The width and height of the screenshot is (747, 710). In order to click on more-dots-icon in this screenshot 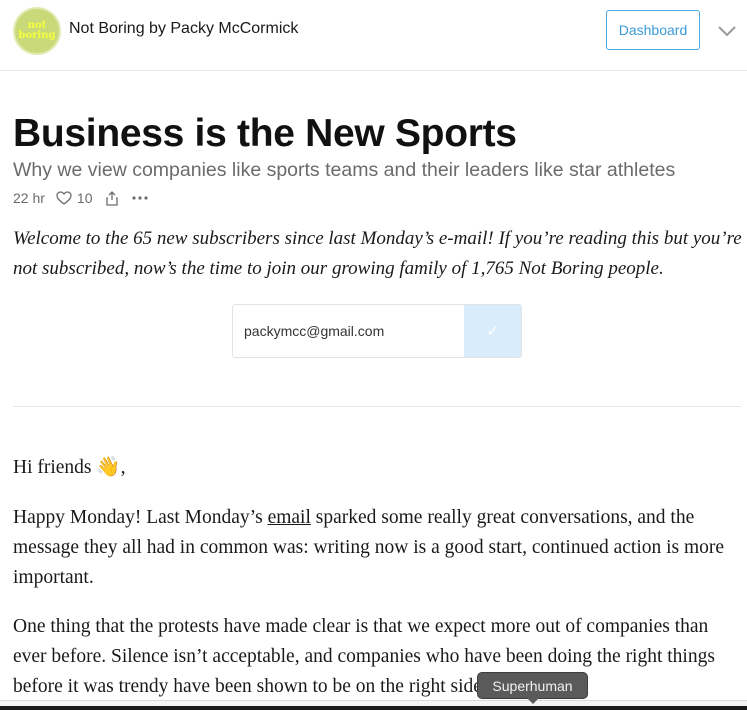, I will do `click(139, 198)`.